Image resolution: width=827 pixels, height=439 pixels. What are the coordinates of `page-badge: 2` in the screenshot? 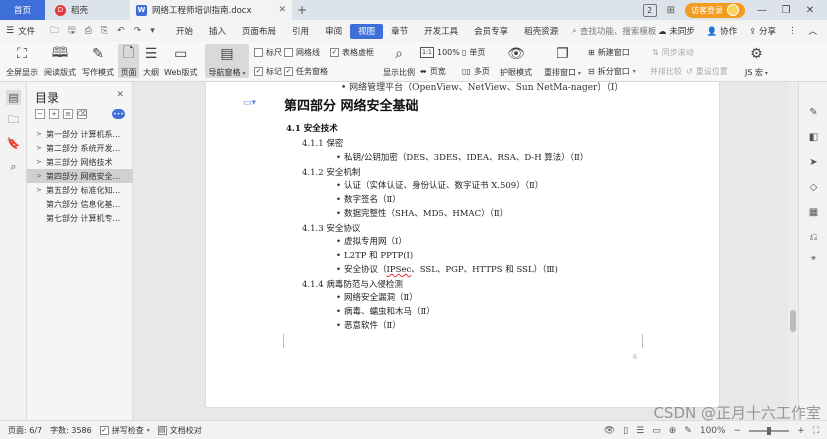 It's located at (649, 10).